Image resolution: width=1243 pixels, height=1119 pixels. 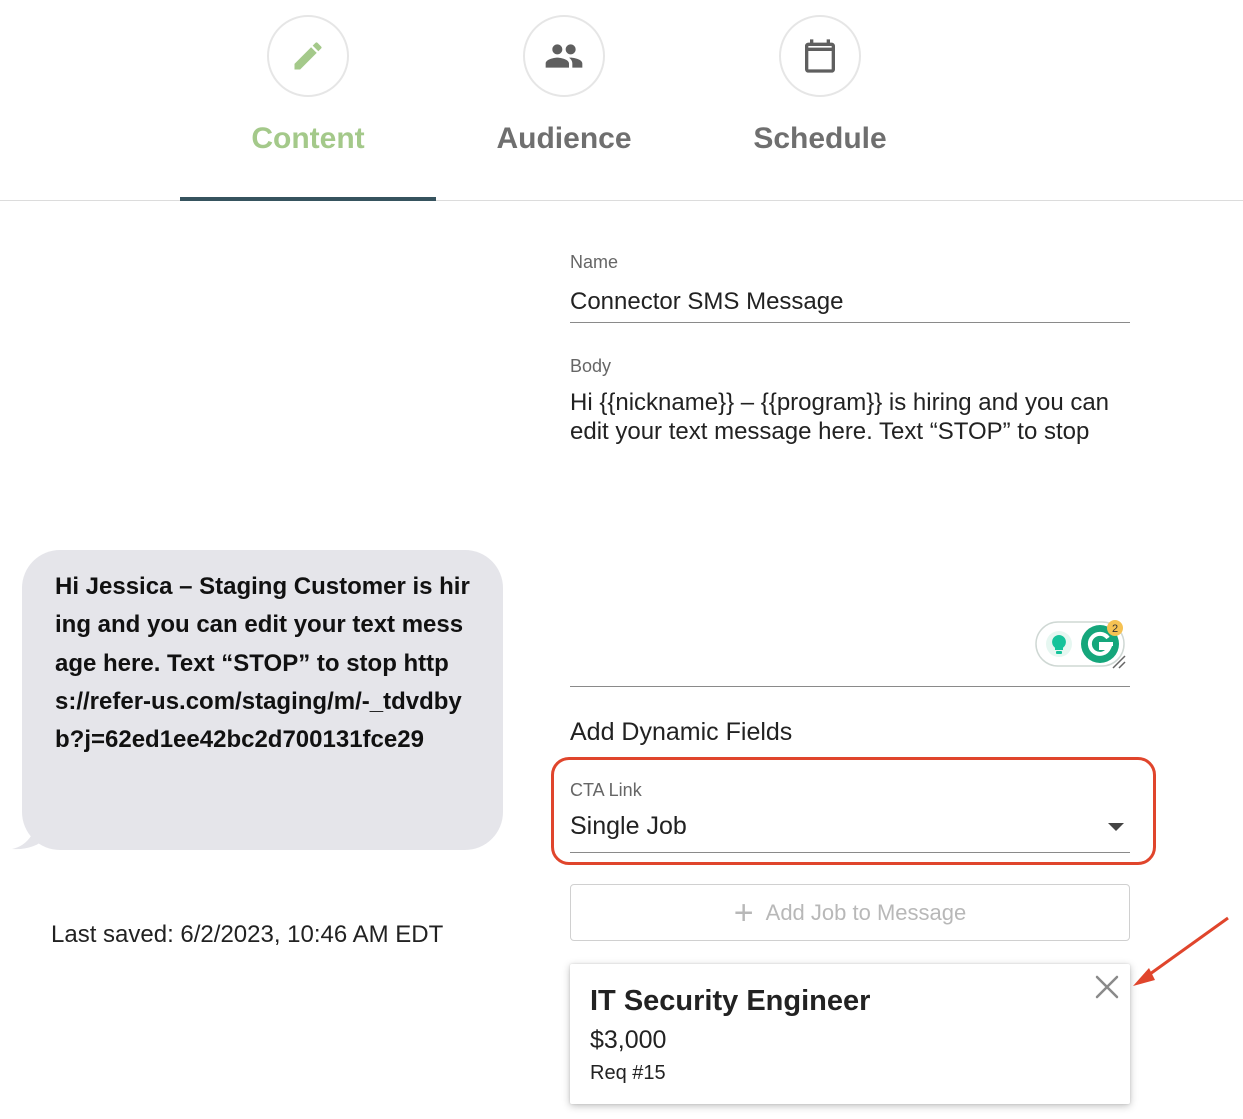 I want to click on tab-audience-label: Audience, so click(x=564, y=138).